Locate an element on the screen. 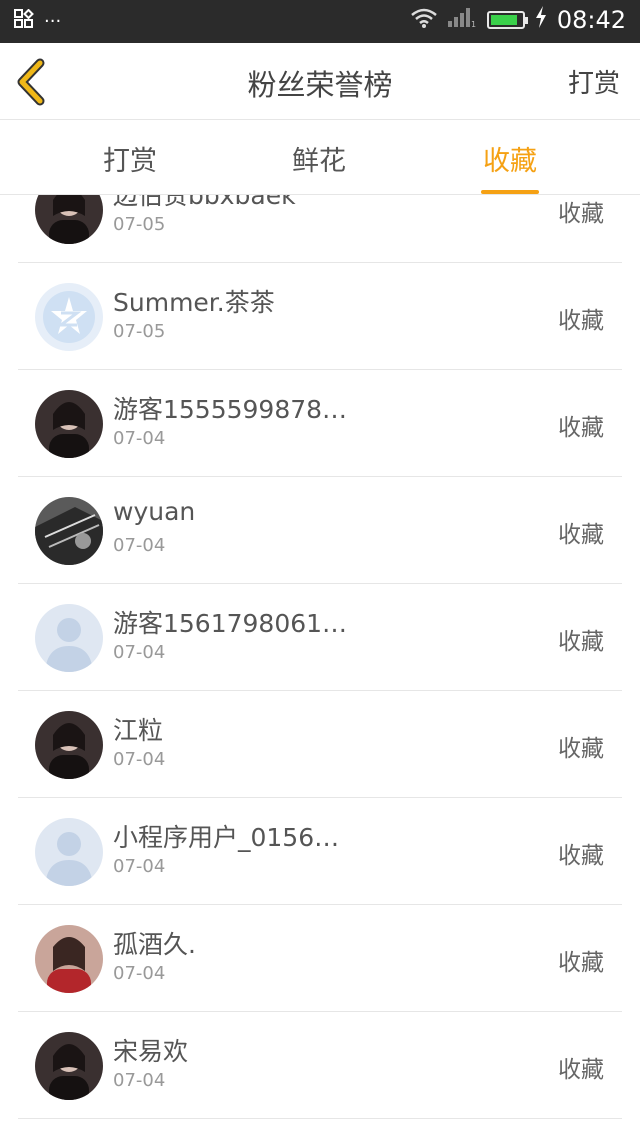 The width and height of the screenshot is (640, 1138). app-grid-icon is located at coordinates (24, 21).